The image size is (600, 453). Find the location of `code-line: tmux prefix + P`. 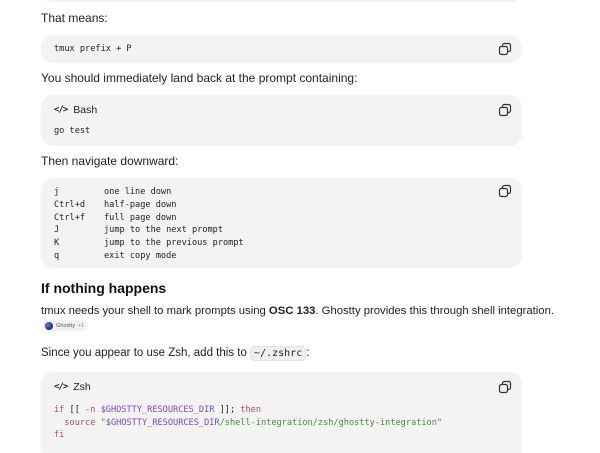

code-line: tmux prefix + P is located at coordinates (93, 49).